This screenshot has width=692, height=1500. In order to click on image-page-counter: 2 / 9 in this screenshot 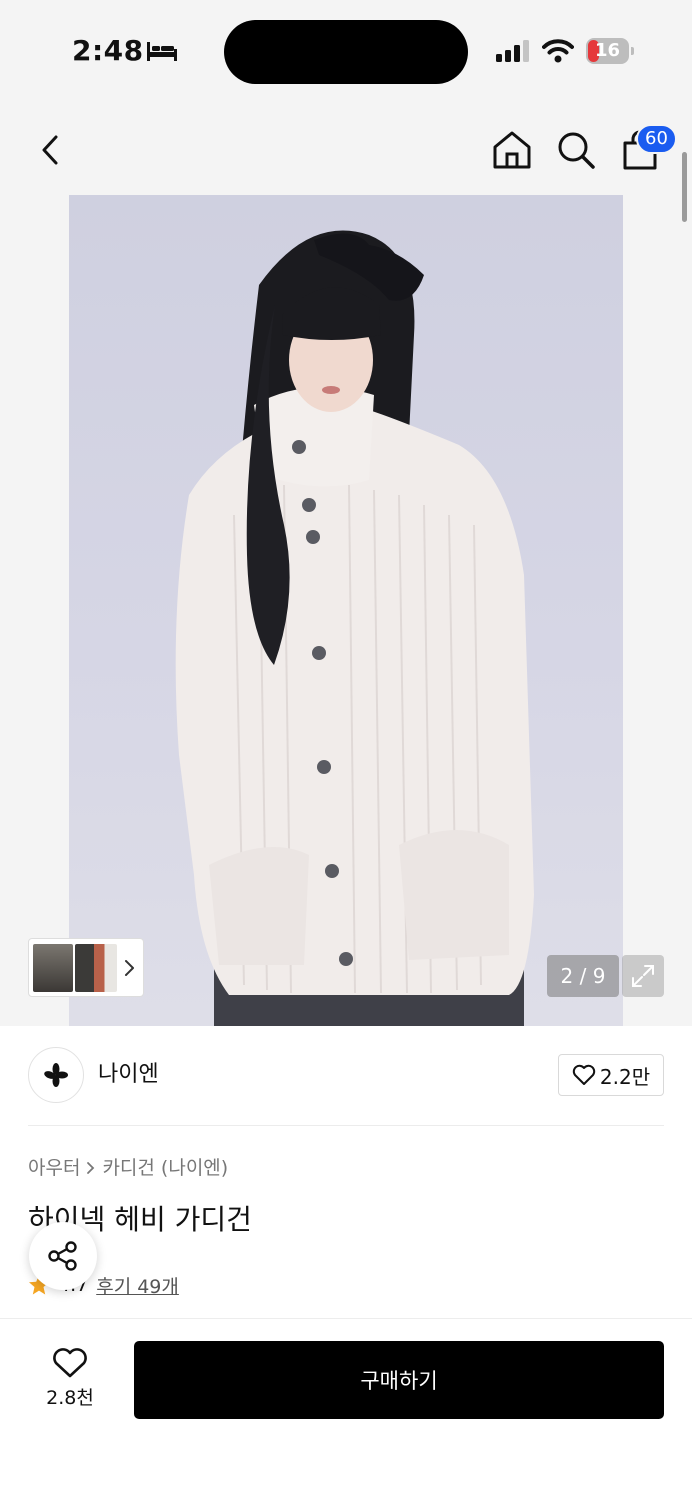, I will do `click(583, 976)`.